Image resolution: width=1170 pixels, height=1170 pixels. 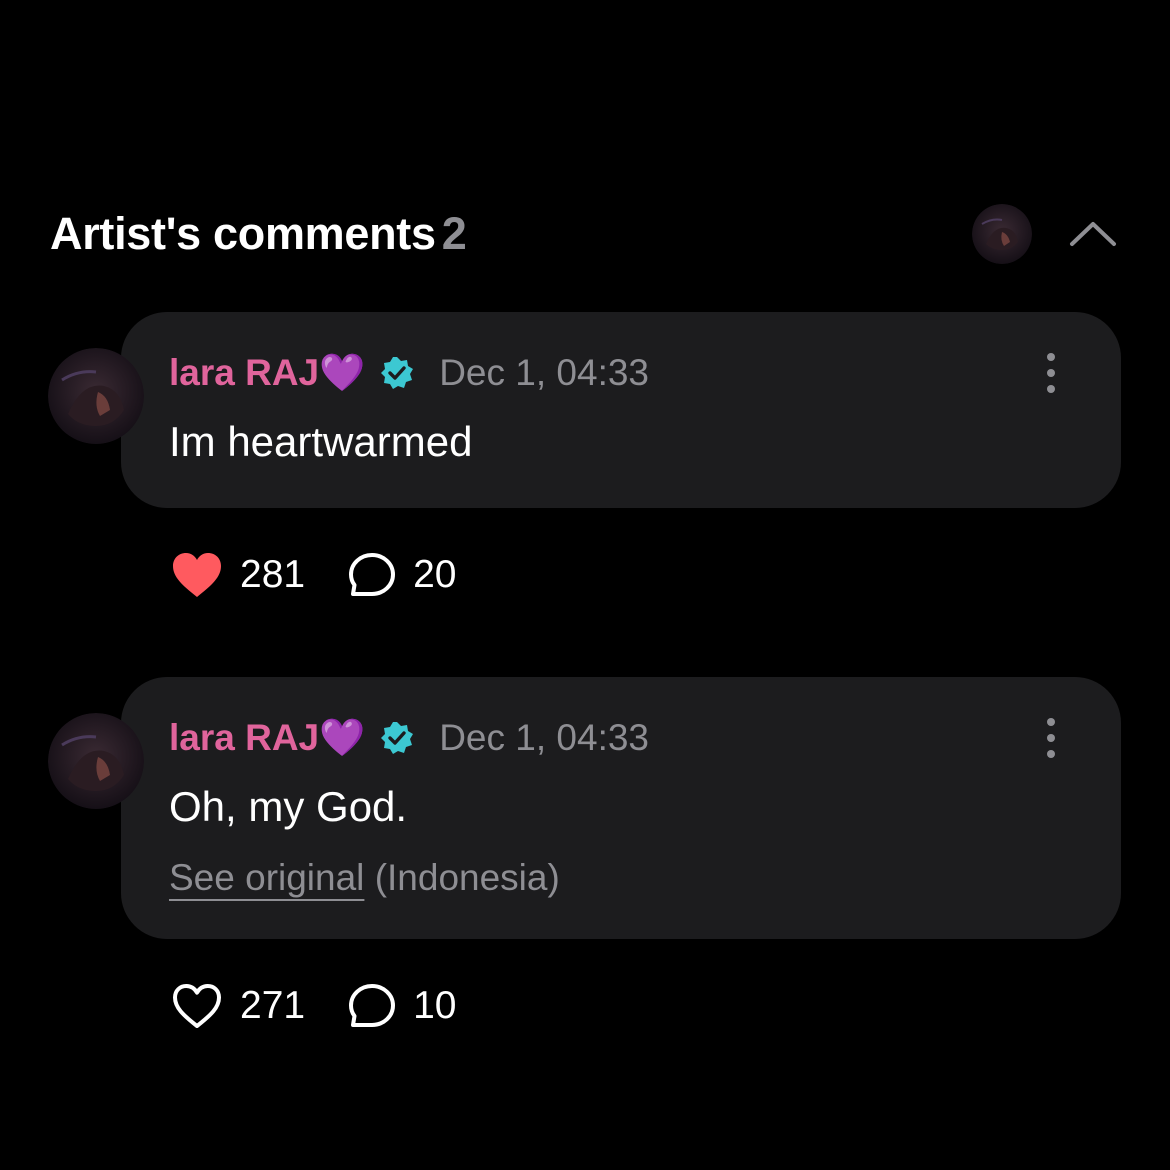 What do you see at coordinates (273, 1005) in the screenshot?
I see `like-count: 271` at bounding box center [273, 1005].